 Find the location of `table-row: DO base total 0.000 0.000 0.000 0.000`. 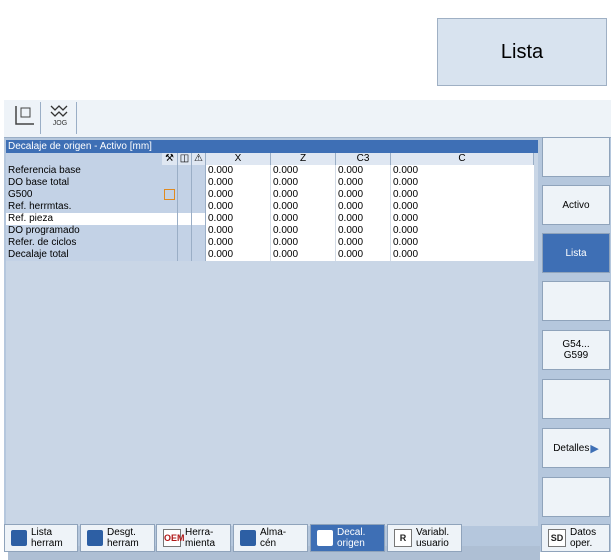

table-row: DO base total 0.000 0.000 0.000 0.000 is located at coordinates (270, 183).